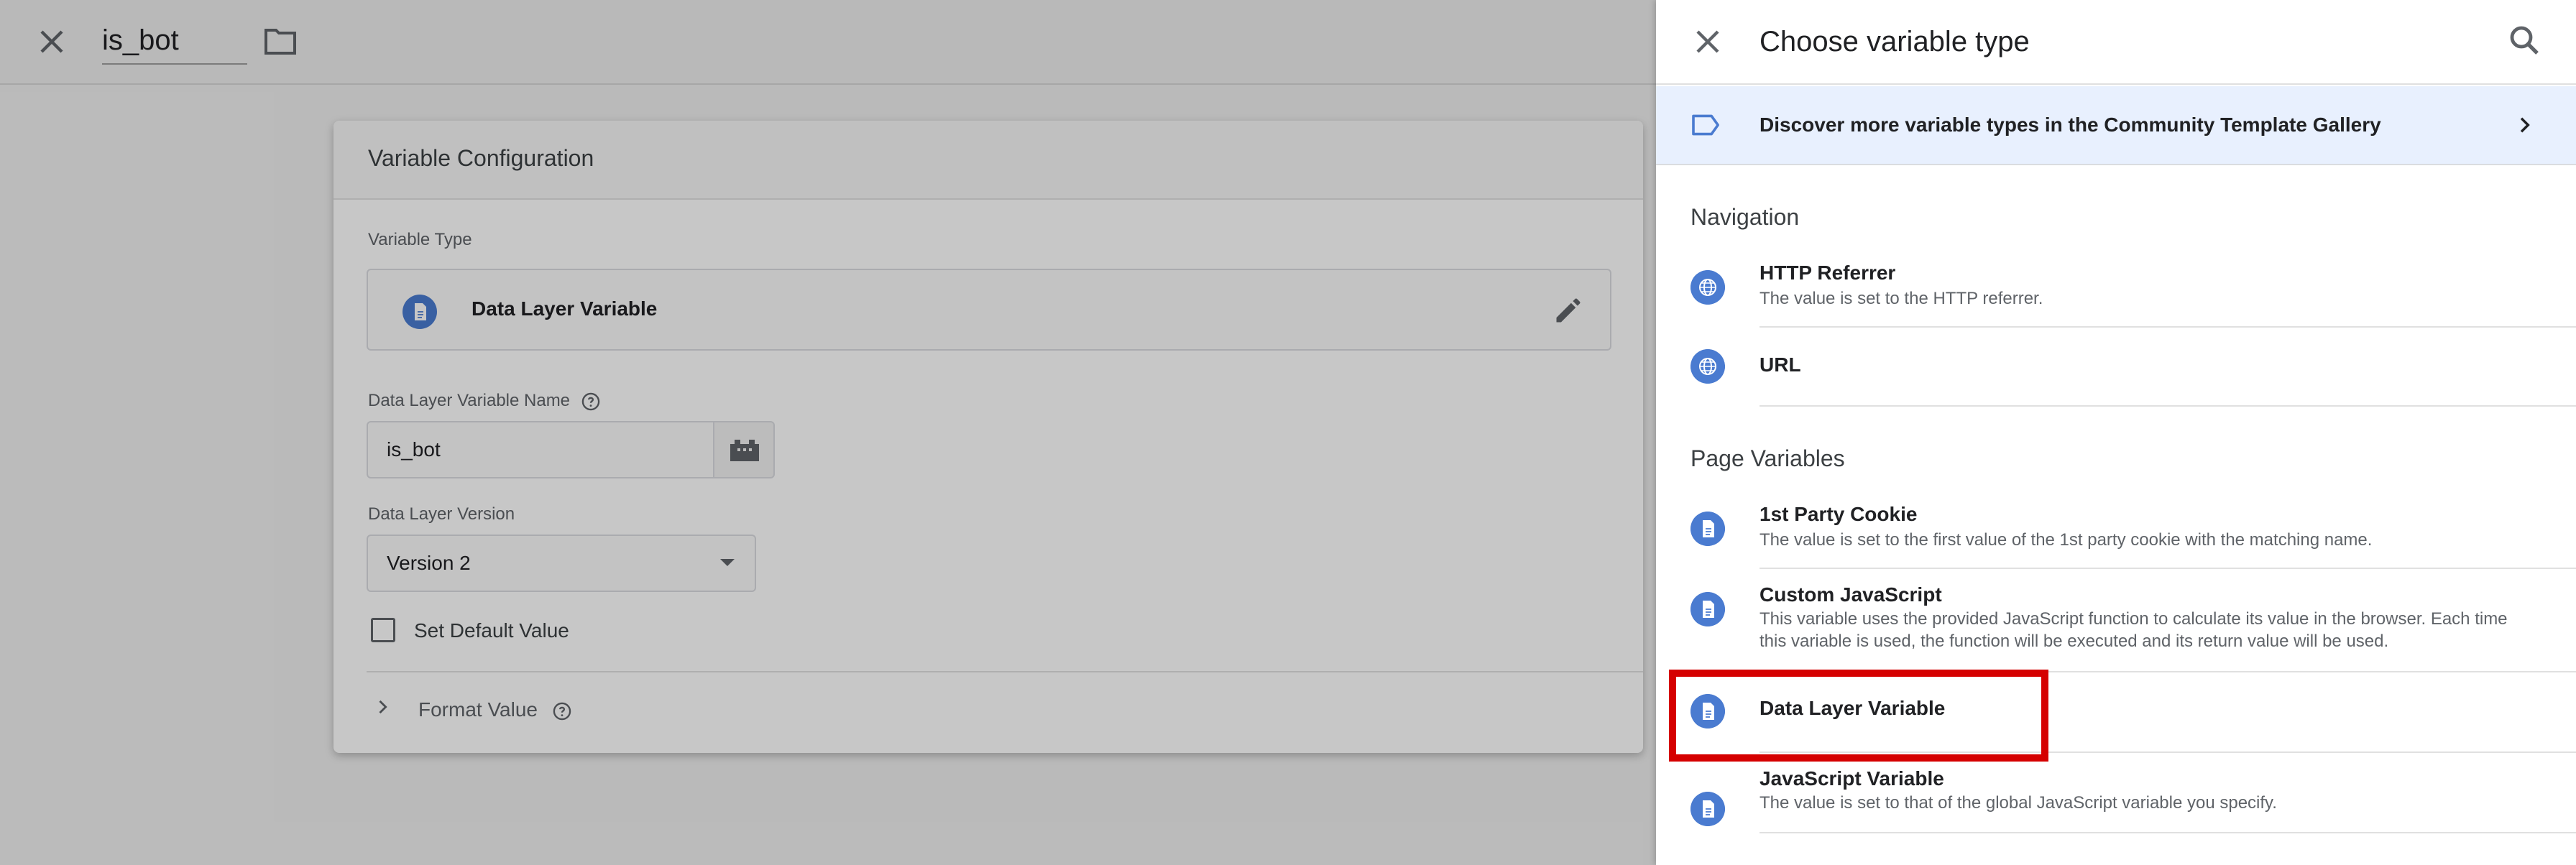 This screenshot has height=865, width=2576. I want to click on item-description: The value is set to the HTTP referrer., so click(1901, 298).